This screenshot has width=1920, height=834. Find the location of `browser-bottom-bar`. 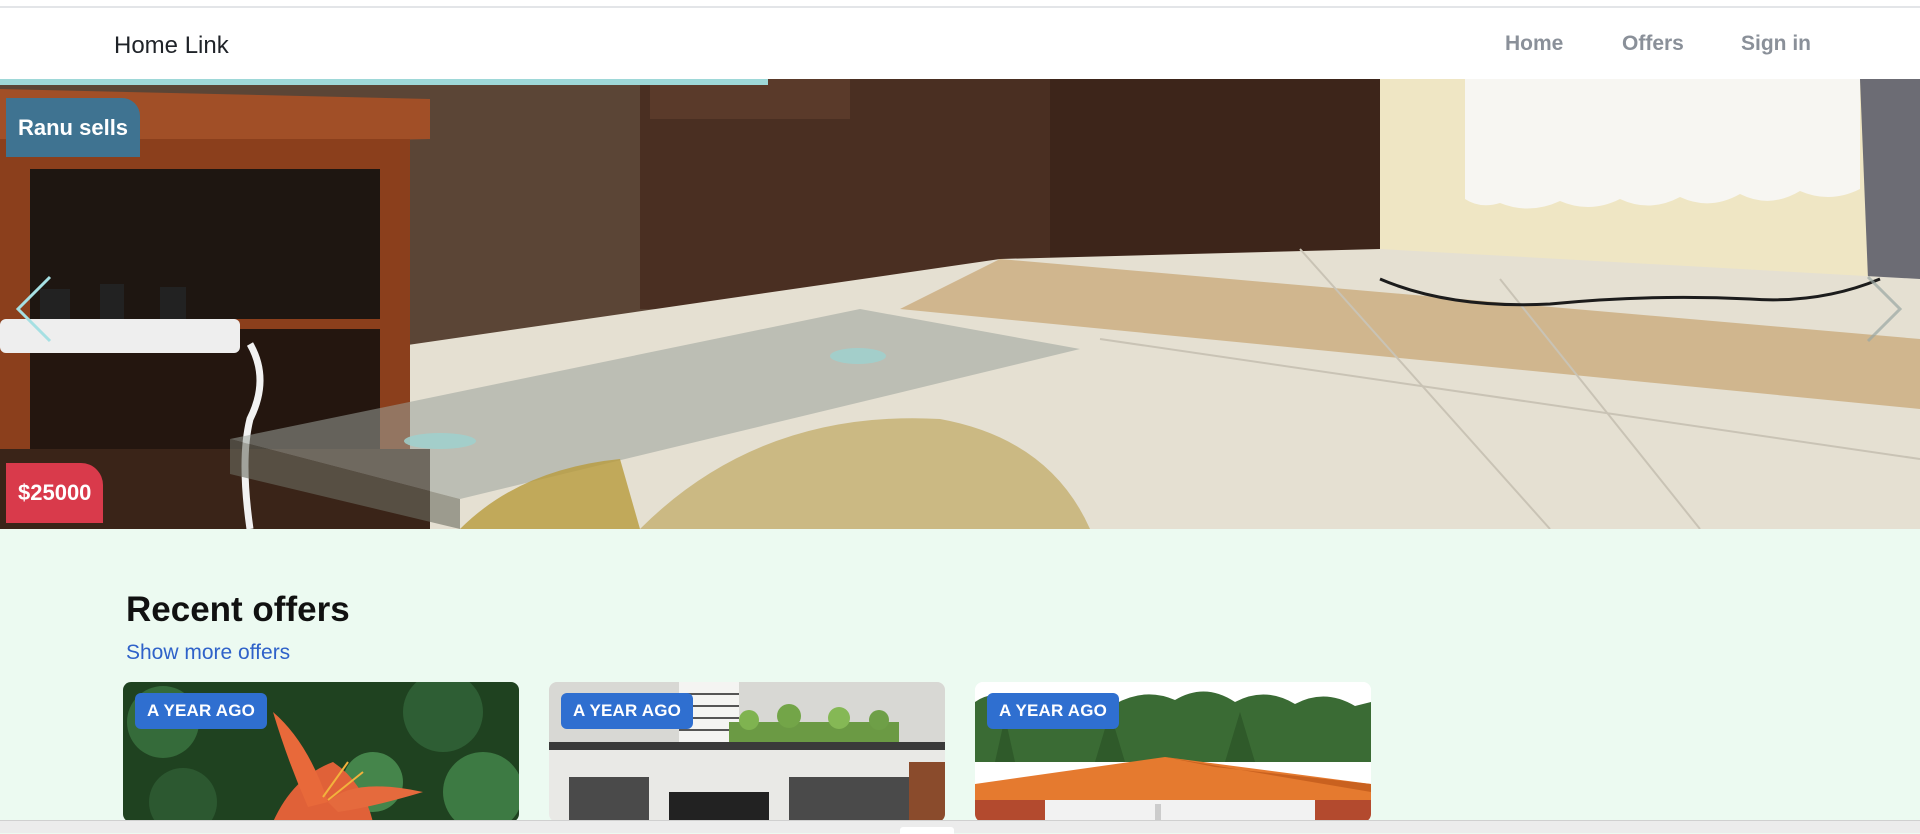

browser-bottom-bar is located at coordinates (960, 827).